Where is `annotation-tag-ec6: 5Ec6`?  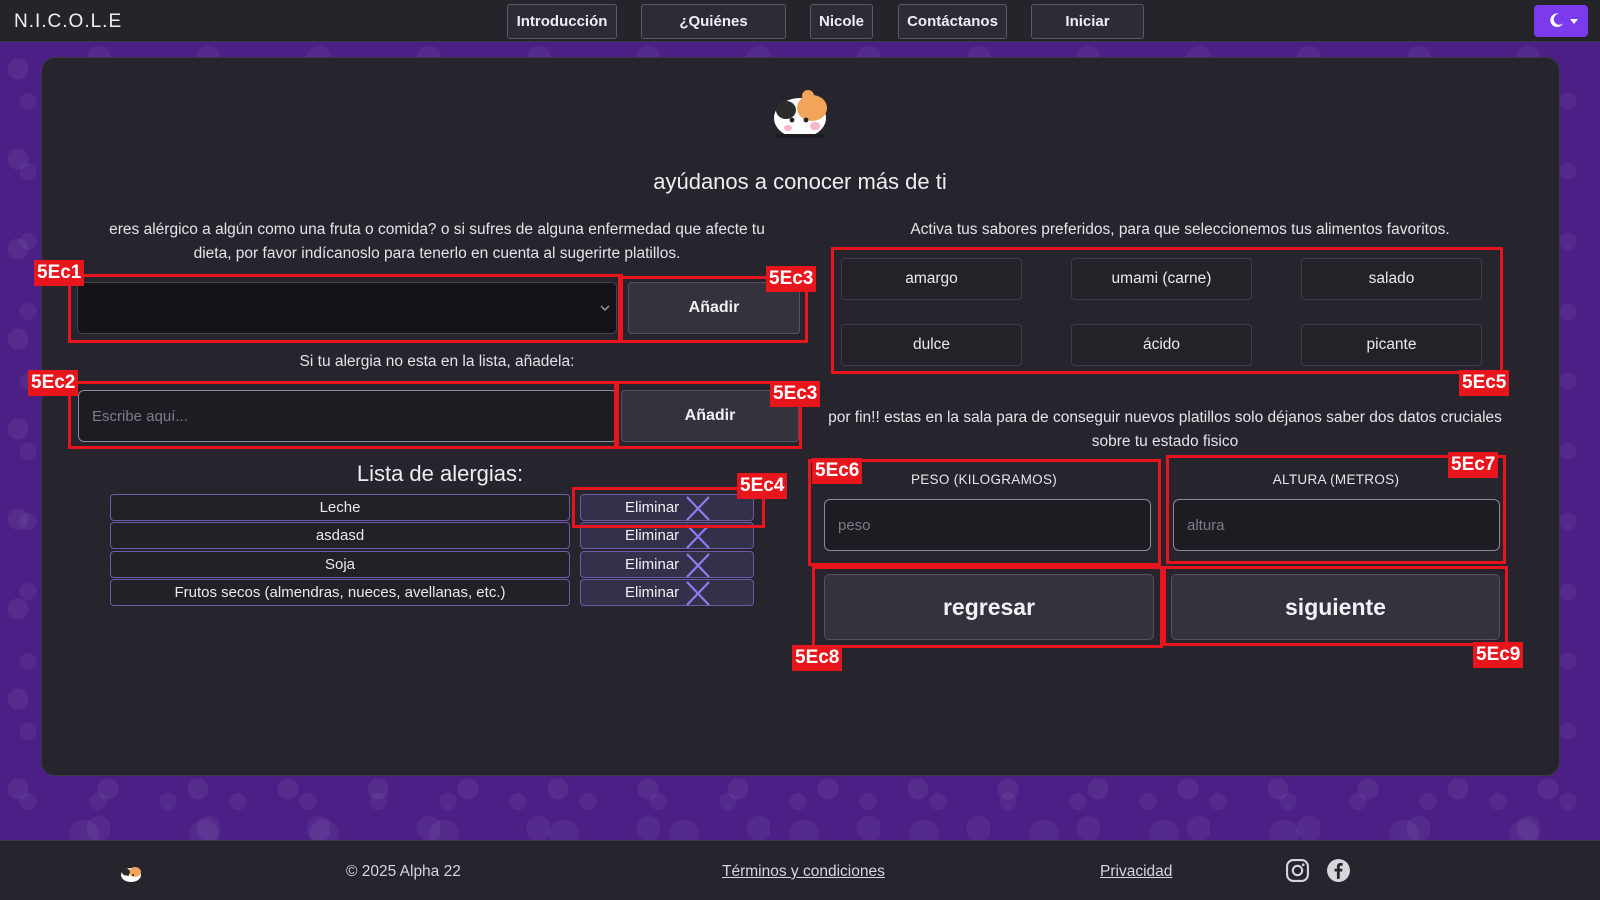
annotation-tag-ec6: 5Ec6 is located at coordinates (837, 471).